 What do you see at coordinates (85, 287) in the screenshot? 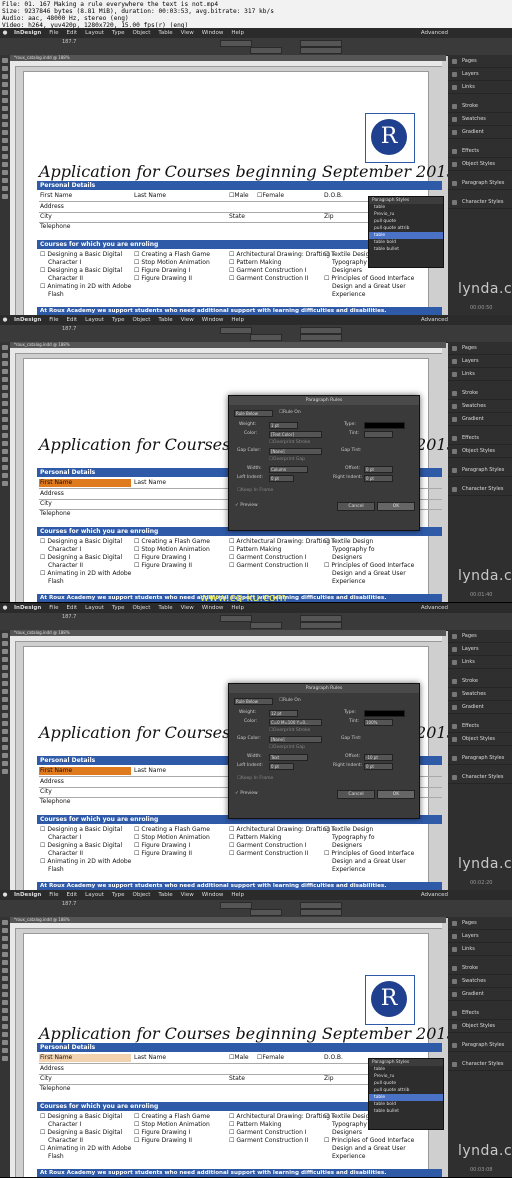
I see `course-item: Animating in 2D with Adobe` at bounding box center [85, 287].